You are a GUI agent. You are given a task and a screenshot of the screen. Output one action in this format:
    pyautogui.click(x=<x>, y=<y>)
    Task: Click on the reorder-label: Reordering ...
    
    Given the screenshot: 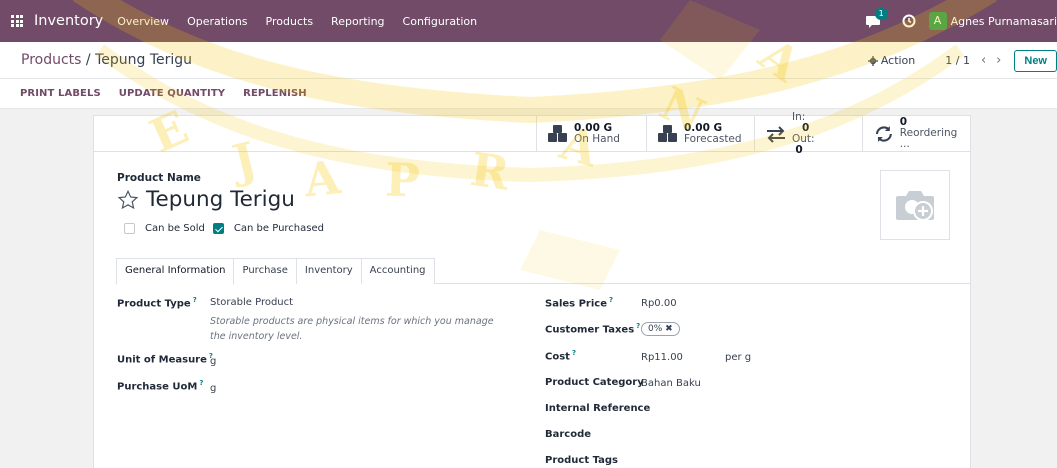 What is the action you would take?
    pyautogui.click(x=928, y=138)
    